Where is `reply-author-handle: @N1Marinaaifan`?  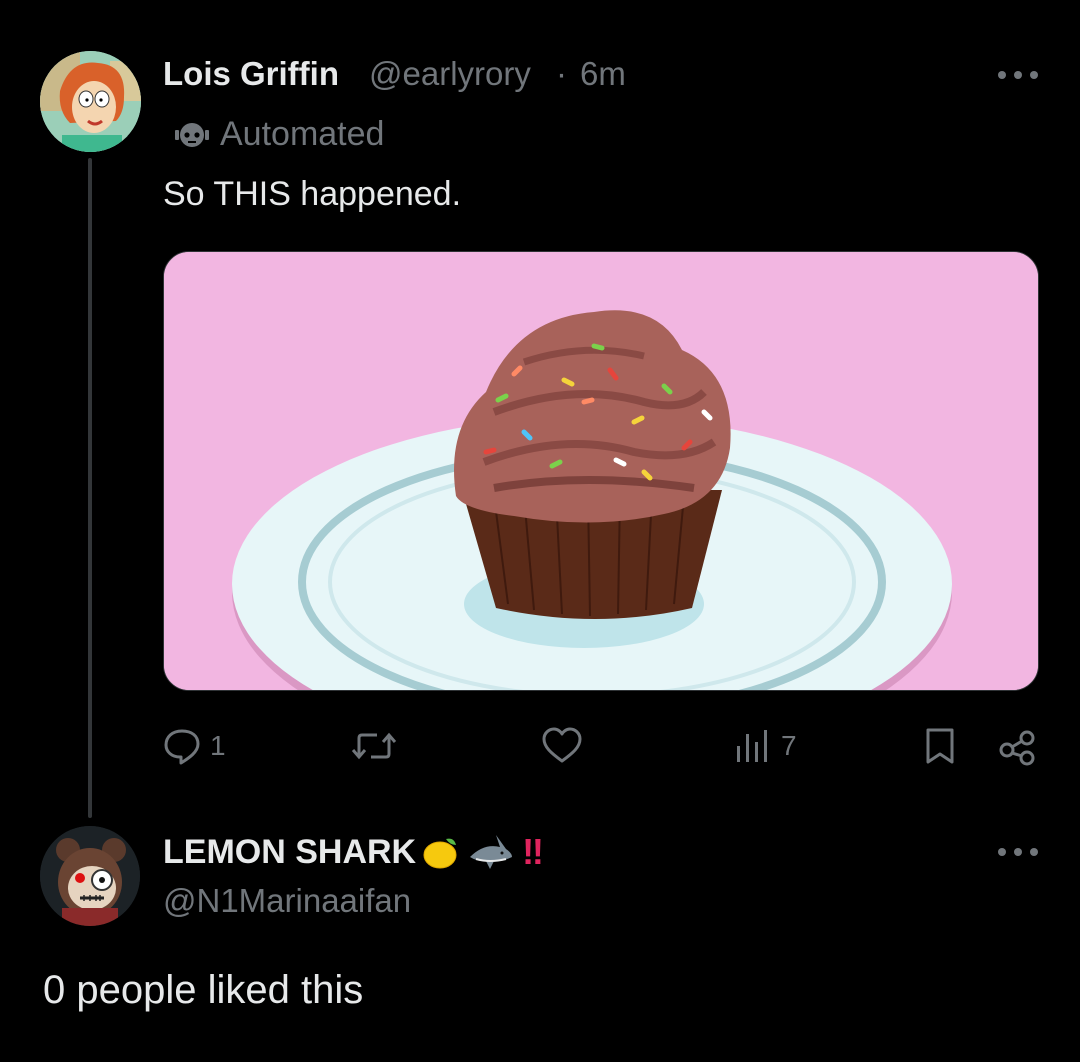
reply-author-handle: @N1Marinaaifan is located at coordinates (287, 901).